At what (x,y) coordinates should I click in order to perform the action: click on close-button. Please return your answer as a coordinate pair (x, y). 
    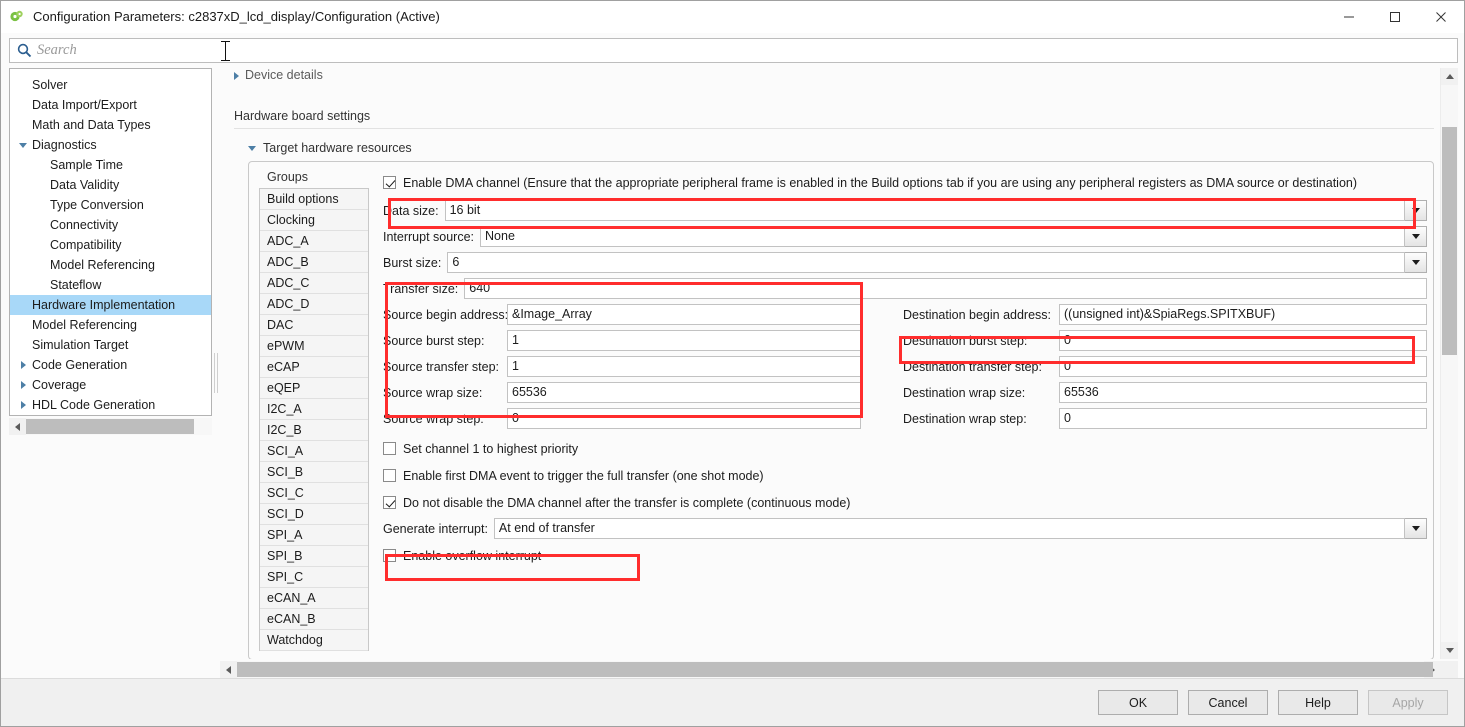
    Looking at the image, I should click on (1441, 16).